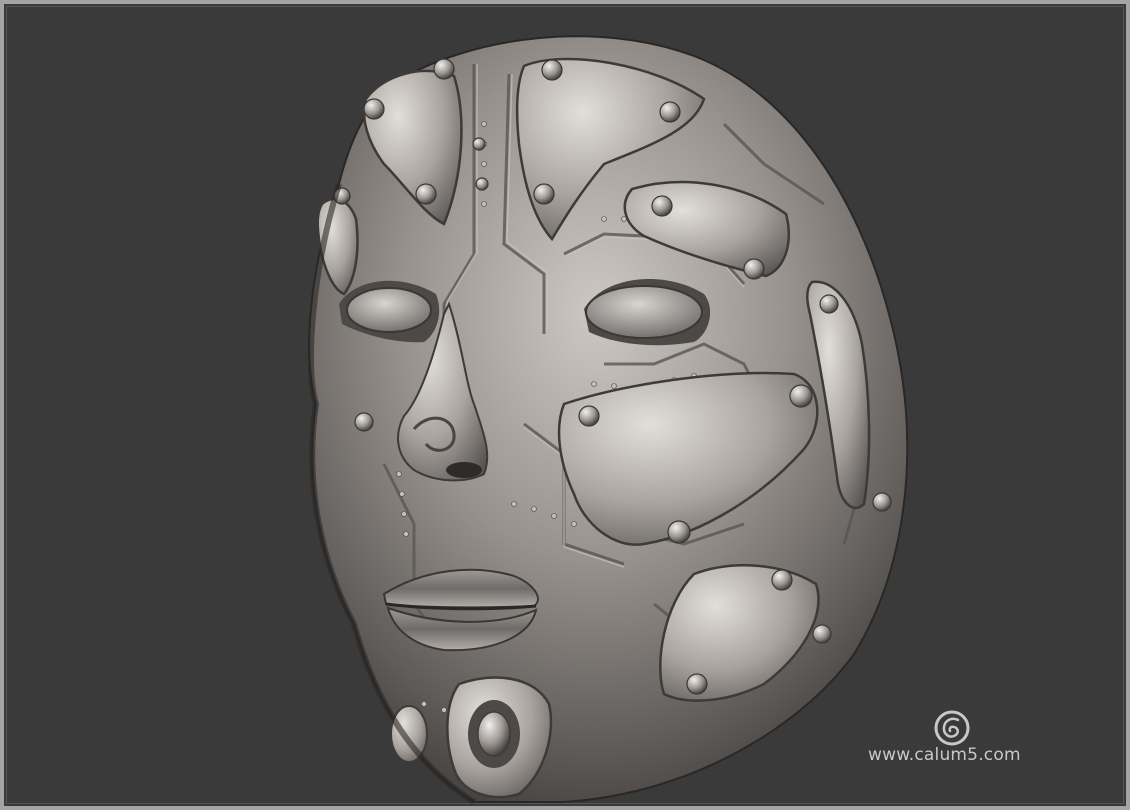  Describe the element at coordinates (968, 755) in the screenshot. I see `website-url: www.calum5.com` at that location.